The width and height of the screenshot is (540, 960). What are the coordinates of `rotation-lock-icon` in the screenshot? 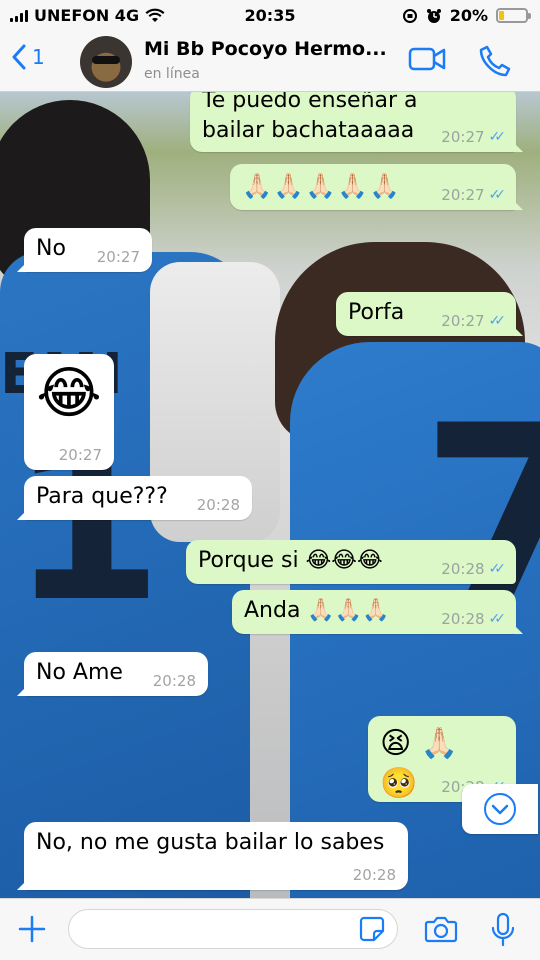 It's located at (409, 15).